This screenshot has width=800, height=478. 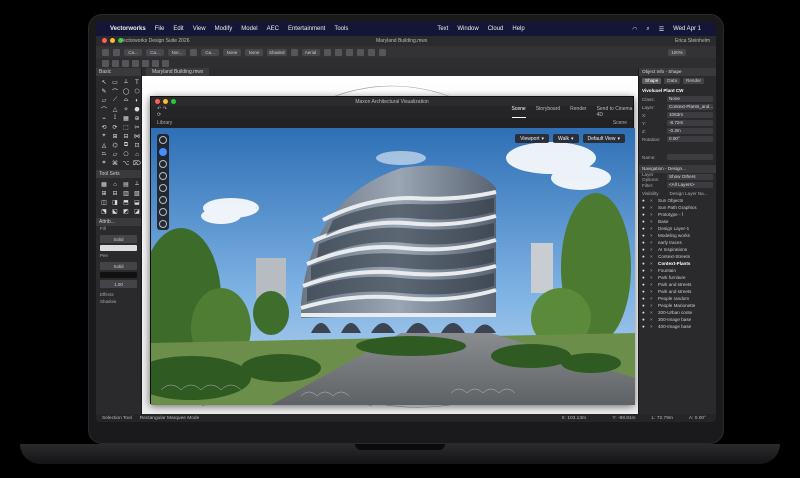 I want to click on menu-entertainment: Entertainment, so click(x=306, y=29).